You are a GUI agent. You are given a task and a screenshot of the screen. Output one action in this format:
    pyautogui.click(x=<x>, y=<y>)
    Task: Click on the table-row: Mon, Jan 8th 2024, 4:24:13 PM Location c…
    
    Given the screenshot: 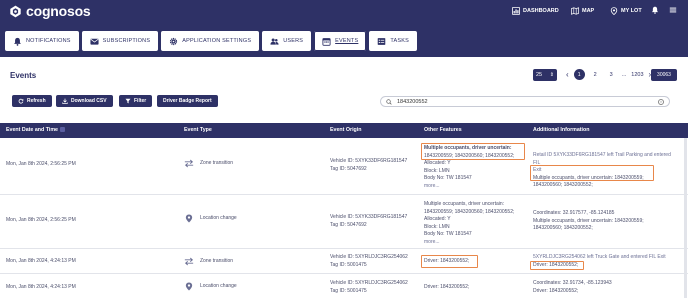 What is the action you would take?
    pyautogui.click(x=344, y=288)
    